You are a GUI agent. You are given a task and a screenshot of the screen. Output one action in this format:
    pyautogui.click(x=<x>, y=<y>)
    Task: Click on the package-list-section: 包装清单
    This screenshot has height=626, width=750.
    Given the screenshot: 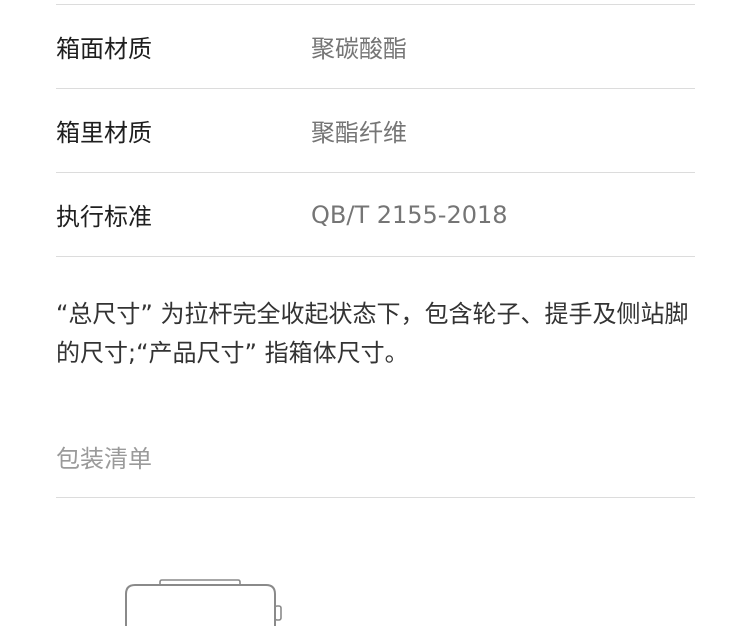 What is the action you would take?
    pyautogui.click(x=375, y=469)
    